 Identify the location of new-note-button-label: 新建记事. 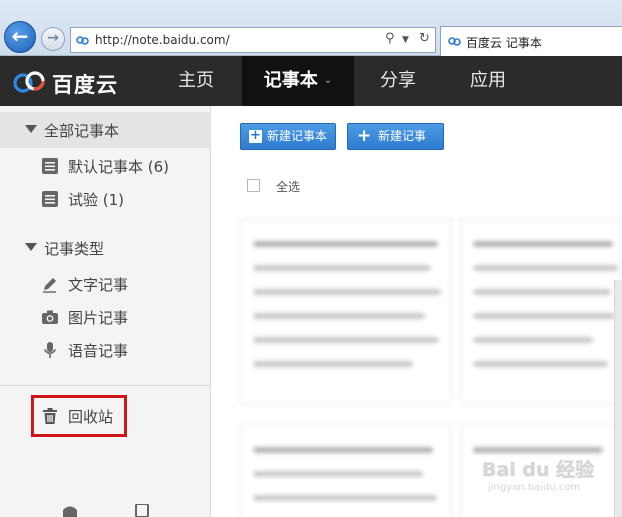
(402, 136).